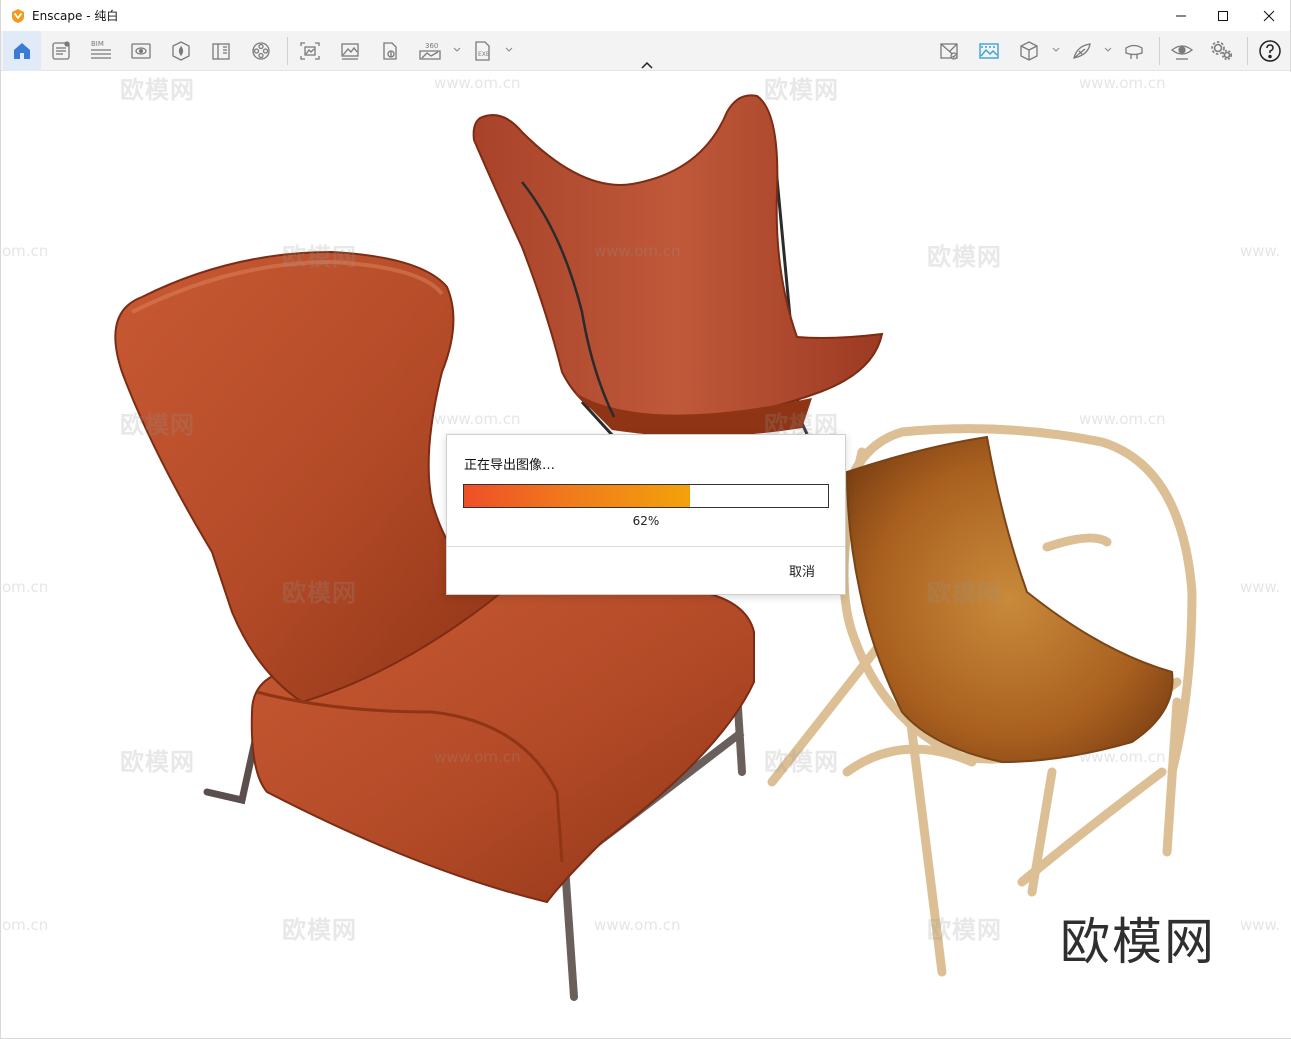  Describe the element at coordinates (484, 54) in the screenshot. I see `exe-label: EXE` at that location.